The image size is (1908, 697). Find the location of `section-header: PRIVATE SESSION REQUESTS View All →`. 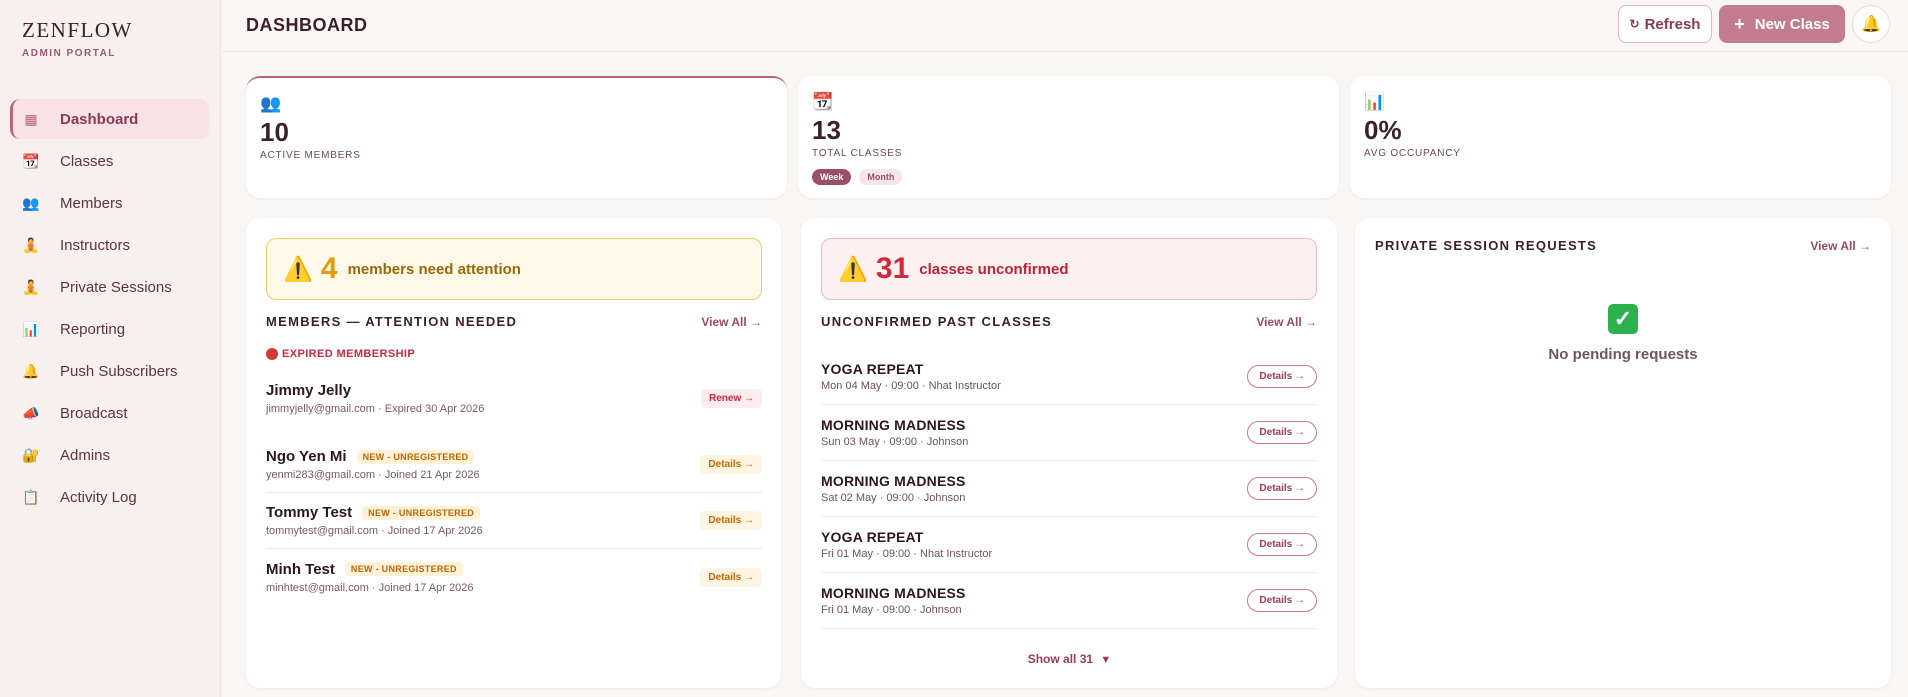

section-header: PRIVATE SESSION REQUESTS View All → is located at coordinates (1623, 245).